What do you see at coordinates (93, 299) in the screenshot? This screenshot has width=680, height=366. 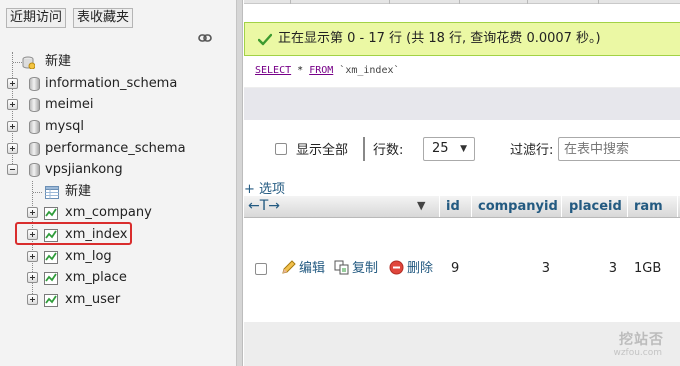 I see `tree-item-label: xm_user` at bounding box center [93, 299].